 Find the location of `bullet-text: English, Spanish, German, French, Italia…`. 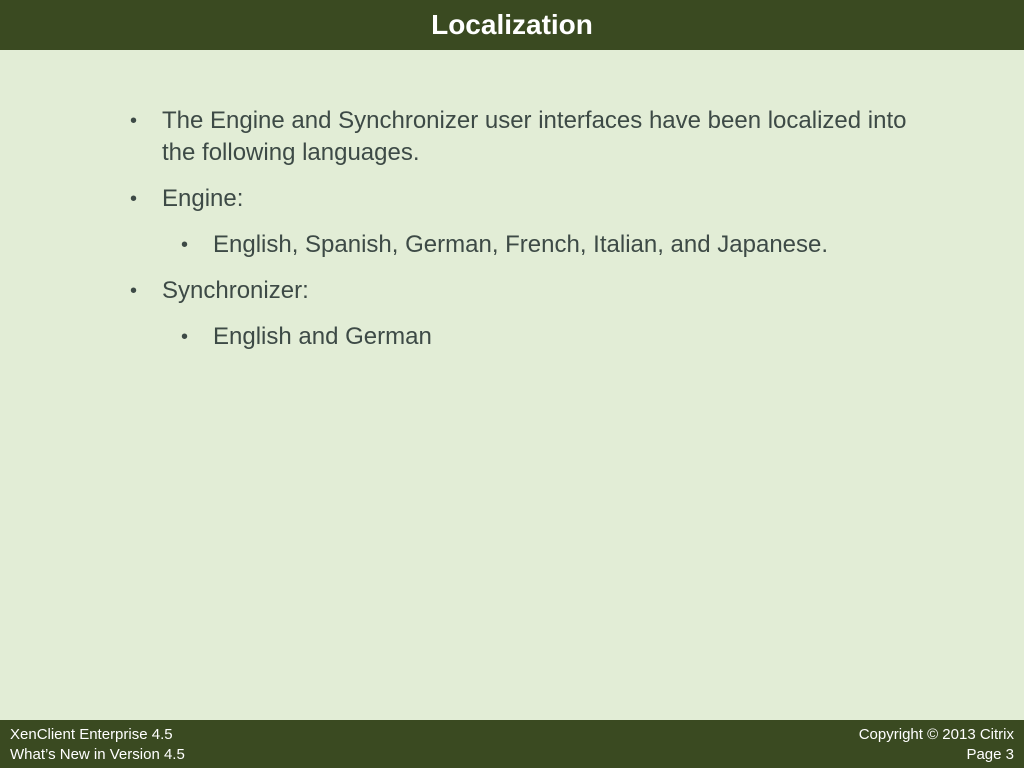

bullet-text: English, Spanish, German, French, Italia… is located at coordinates (521, 244).